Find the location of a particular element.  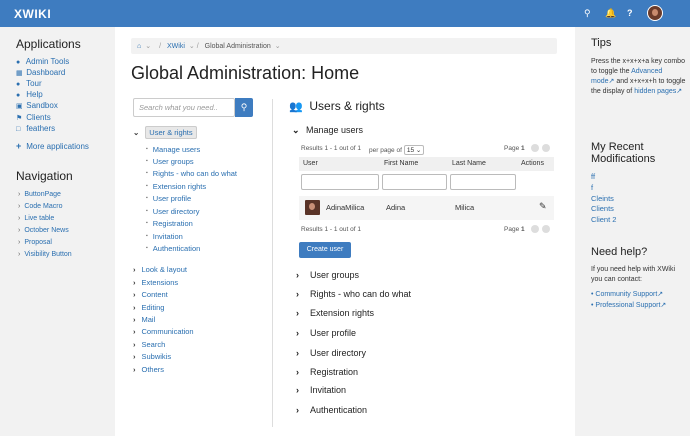

tree-item-users-rights: ⌄ User & rights is located at coordinates (165, 132).